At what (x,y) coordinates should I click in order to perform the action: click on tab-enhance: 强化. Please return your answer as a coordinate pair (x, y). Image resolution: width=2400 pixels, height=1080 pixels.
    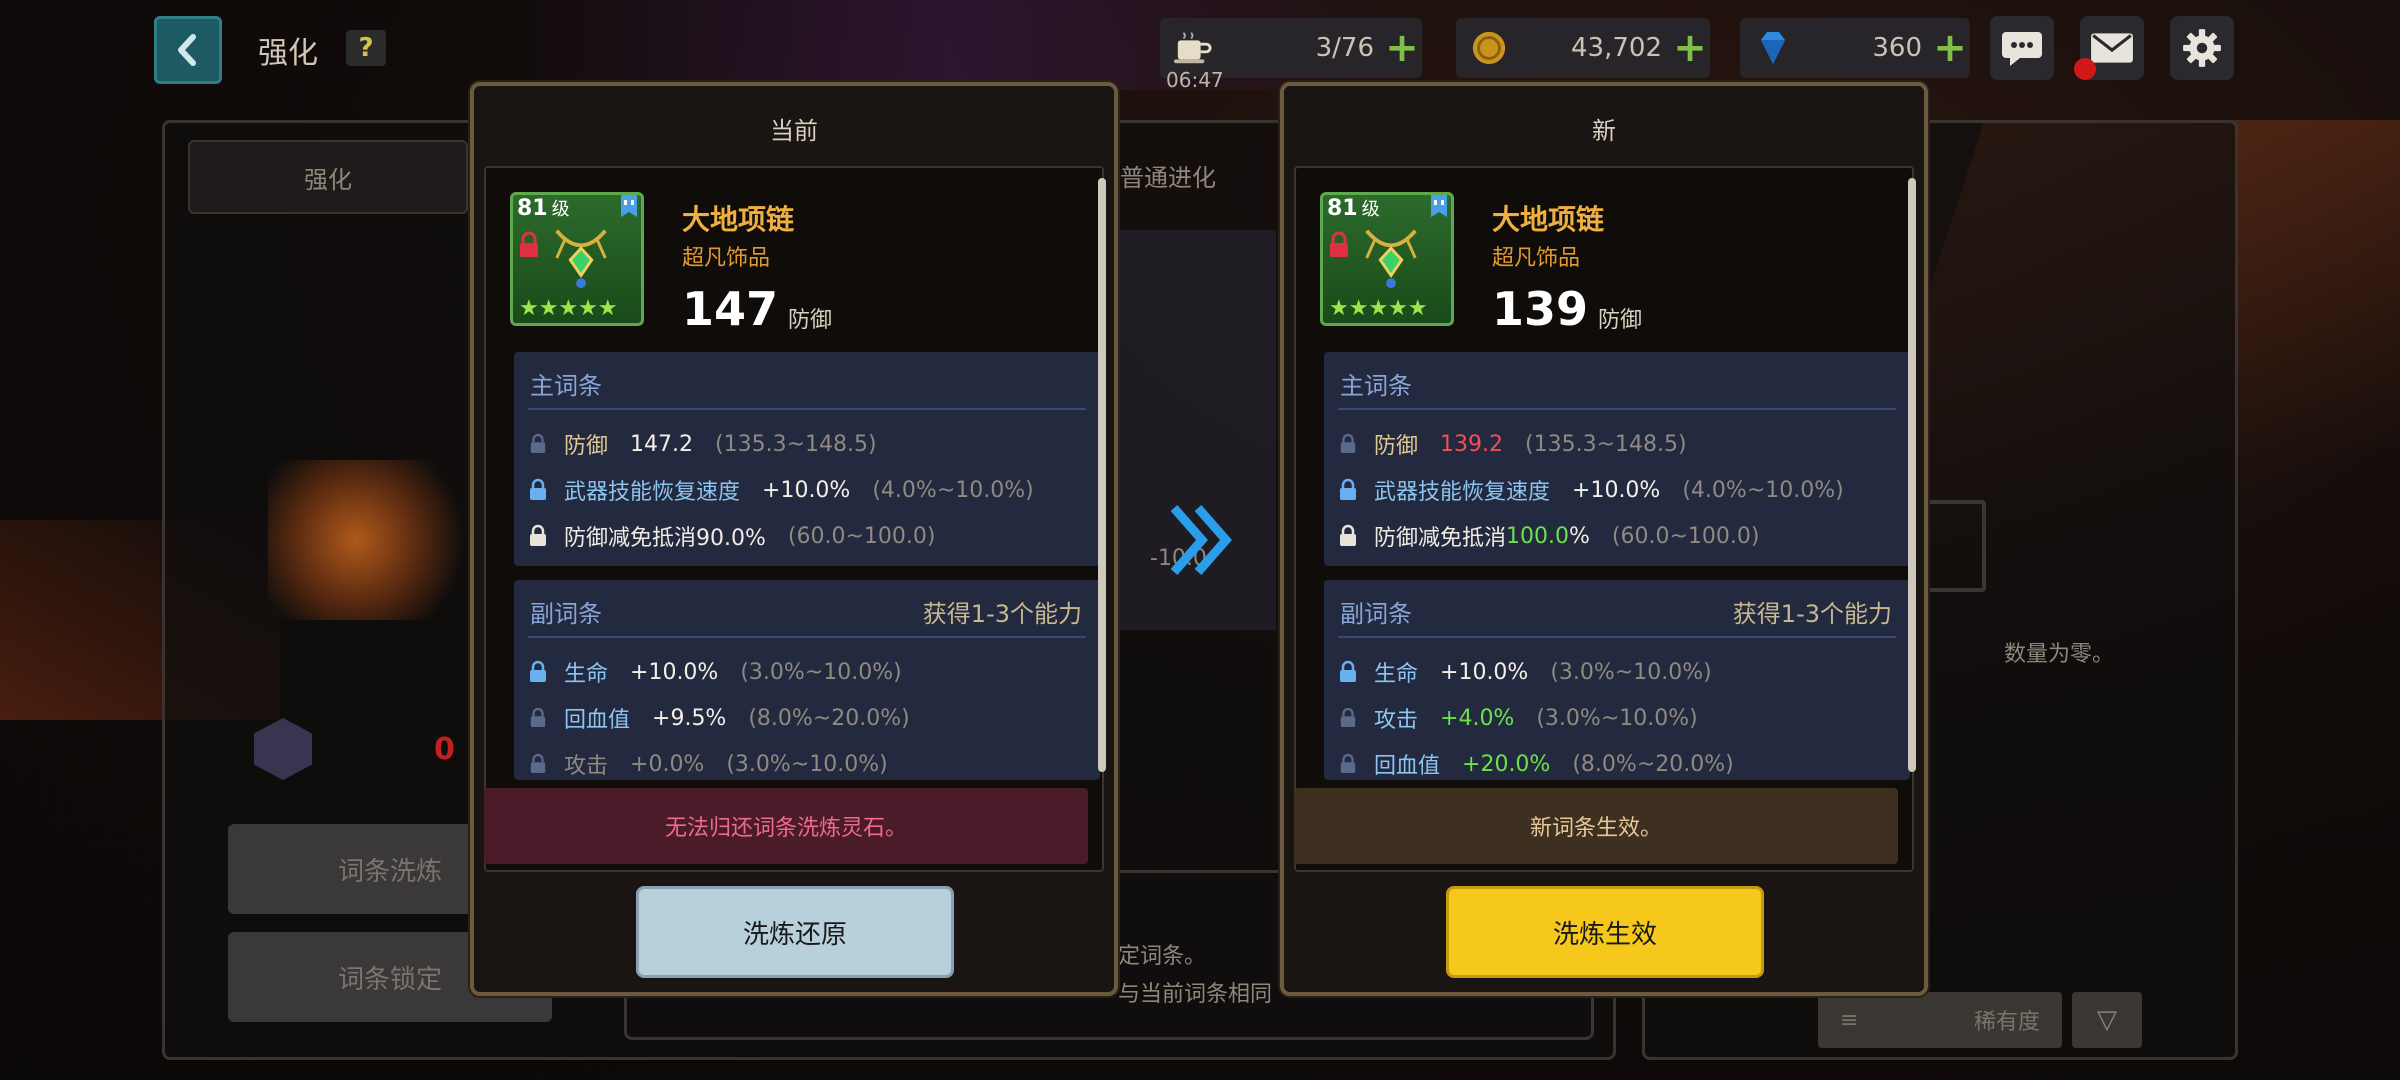
    Looking at the image, I should click on (328, 177).